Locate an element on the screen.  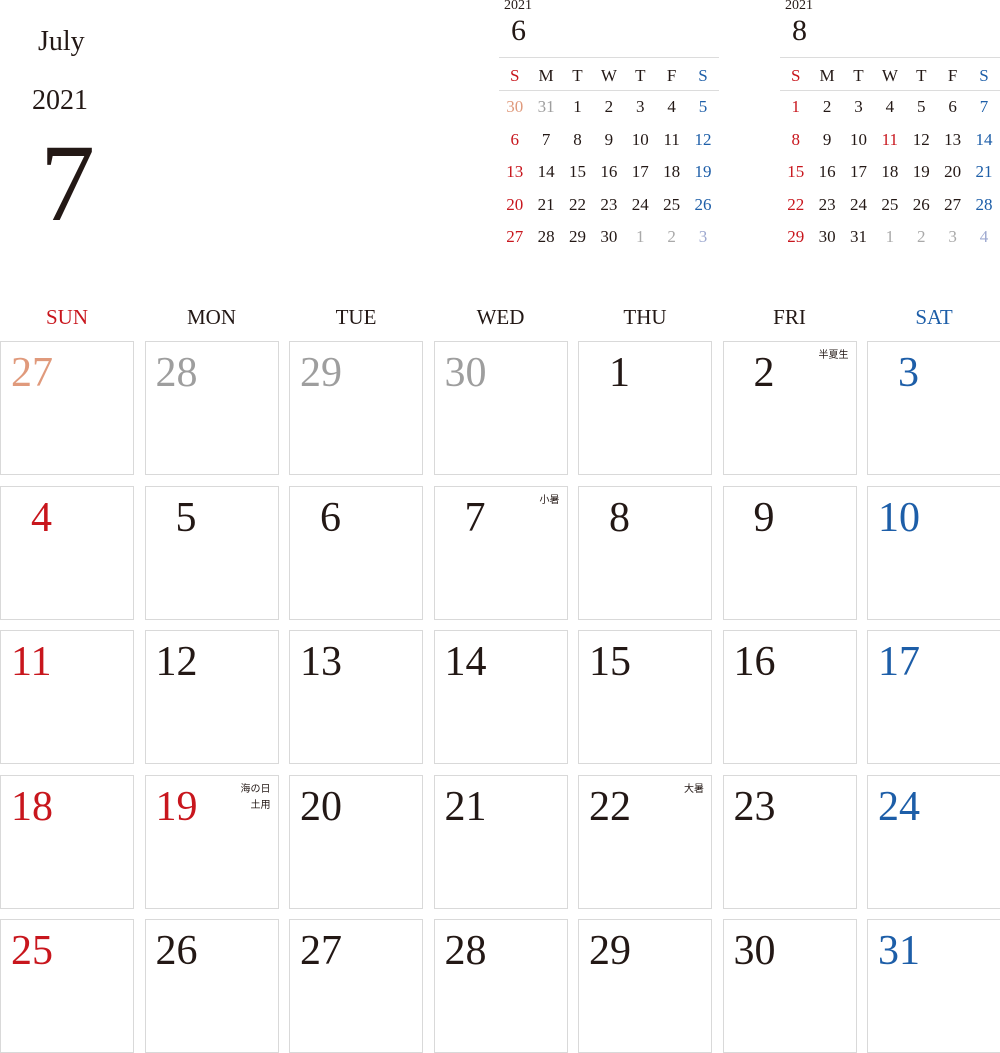
day-number: 26 is located at coordinates (176, 951).